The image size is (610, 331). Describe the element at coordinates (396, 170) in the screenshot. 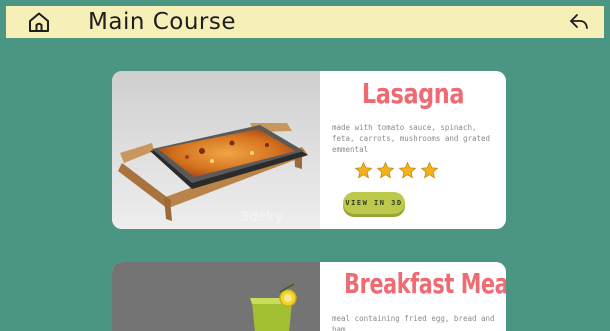

I see `rating-stars` at that location.